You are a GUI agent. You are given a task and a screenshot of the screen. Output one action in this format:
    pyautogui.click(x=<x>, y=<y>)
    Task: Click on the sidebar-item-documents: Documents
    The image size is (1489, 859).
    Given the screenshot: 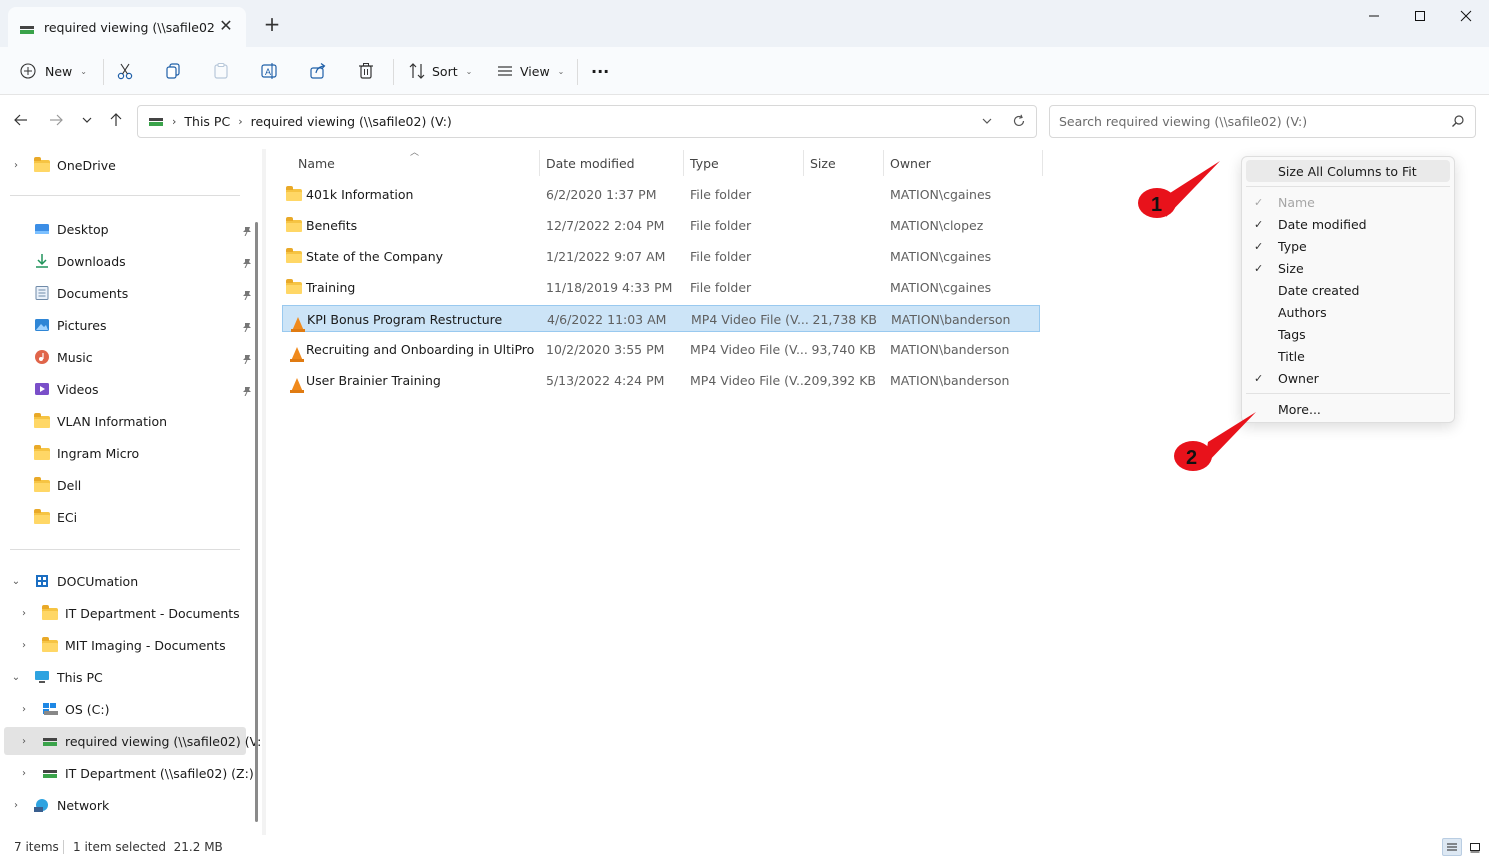 What is the action you would take?
    pyautogui.click(x=130, y=293)
    